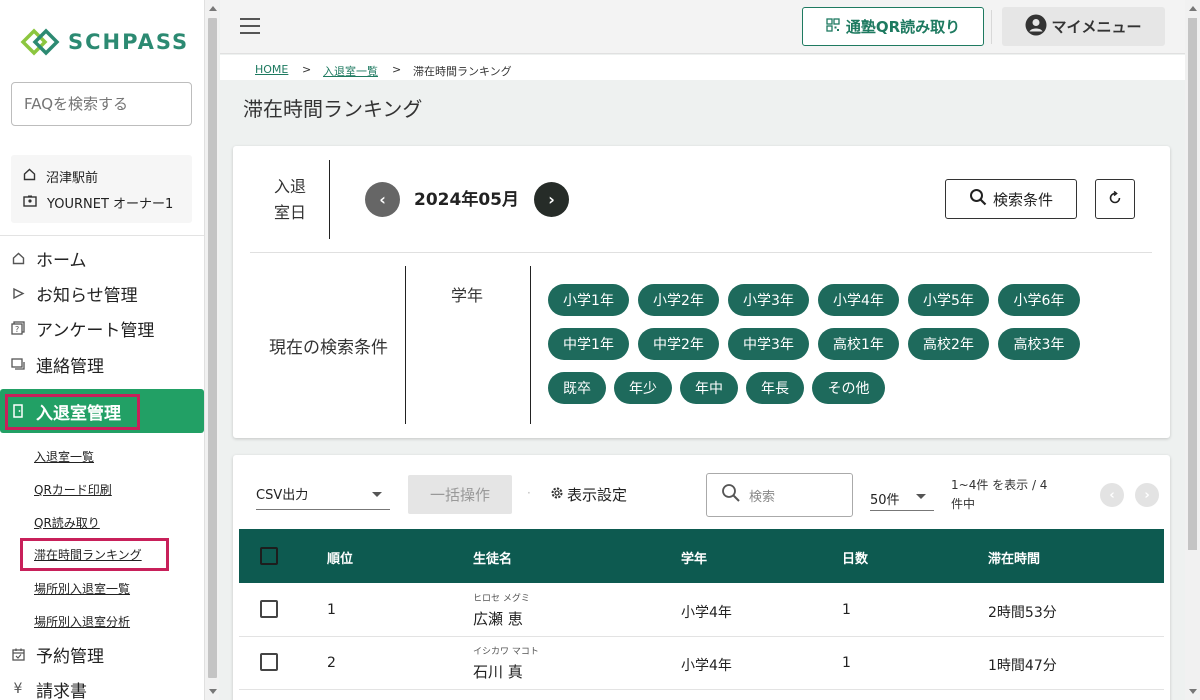 The width and height of the screenshot is (1200, 700). What do you see at coordinates (498, 618) in the screenshot?
I see `student-name: 広瀬 恵` at bounding box center [498, 618].